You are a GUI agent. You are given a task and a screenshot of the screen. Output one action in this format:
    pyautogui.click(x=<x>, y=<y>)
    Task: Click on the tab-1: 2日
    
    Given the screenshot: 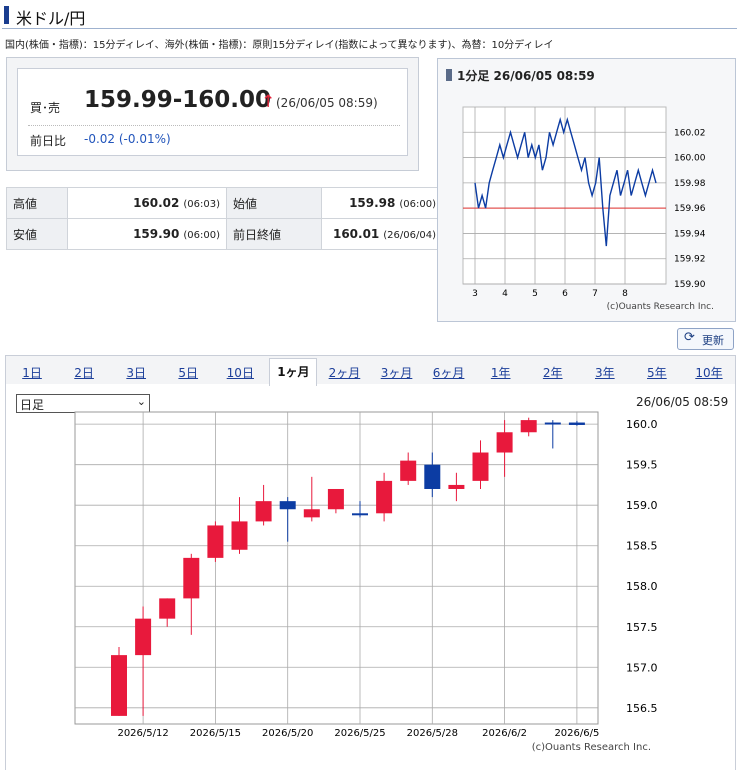 What is the action you would take?
    pyautogui.click(x=84, y=372)
    